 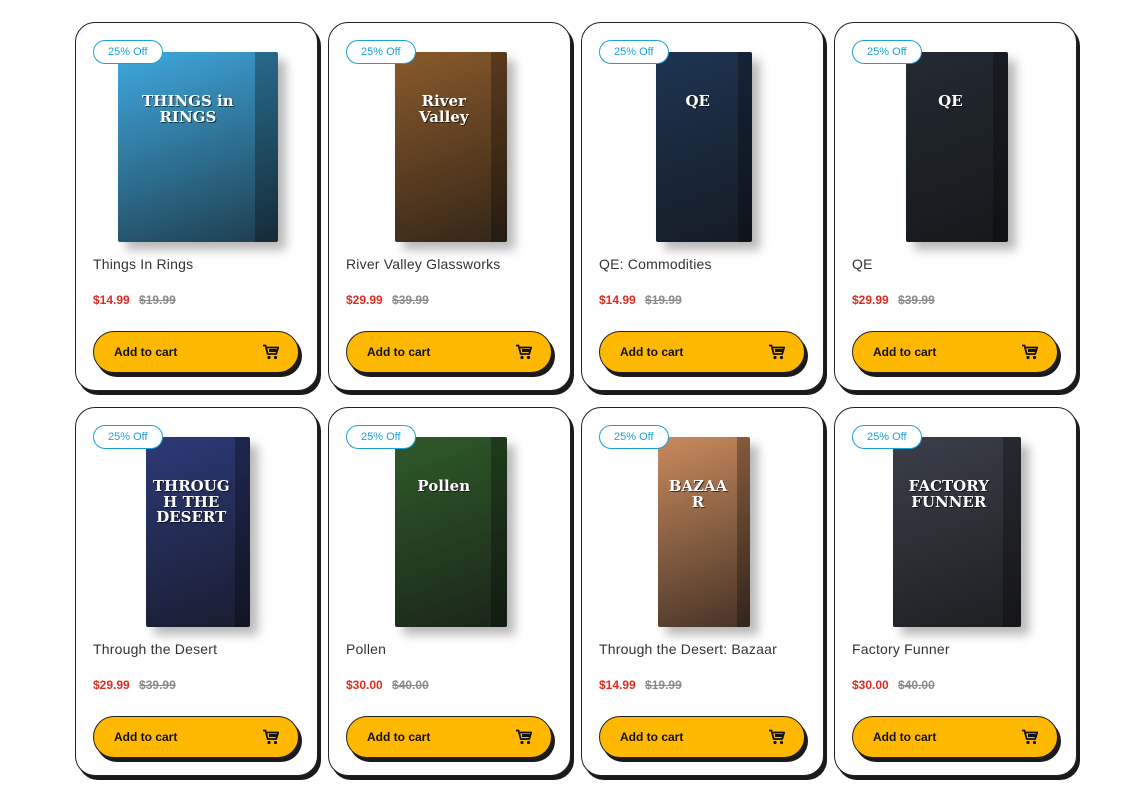 What do you see at coordinates (423, 264) in the screenshot?
I see `product-title: River Valley Glassworks` at bounding box center [423, 264].